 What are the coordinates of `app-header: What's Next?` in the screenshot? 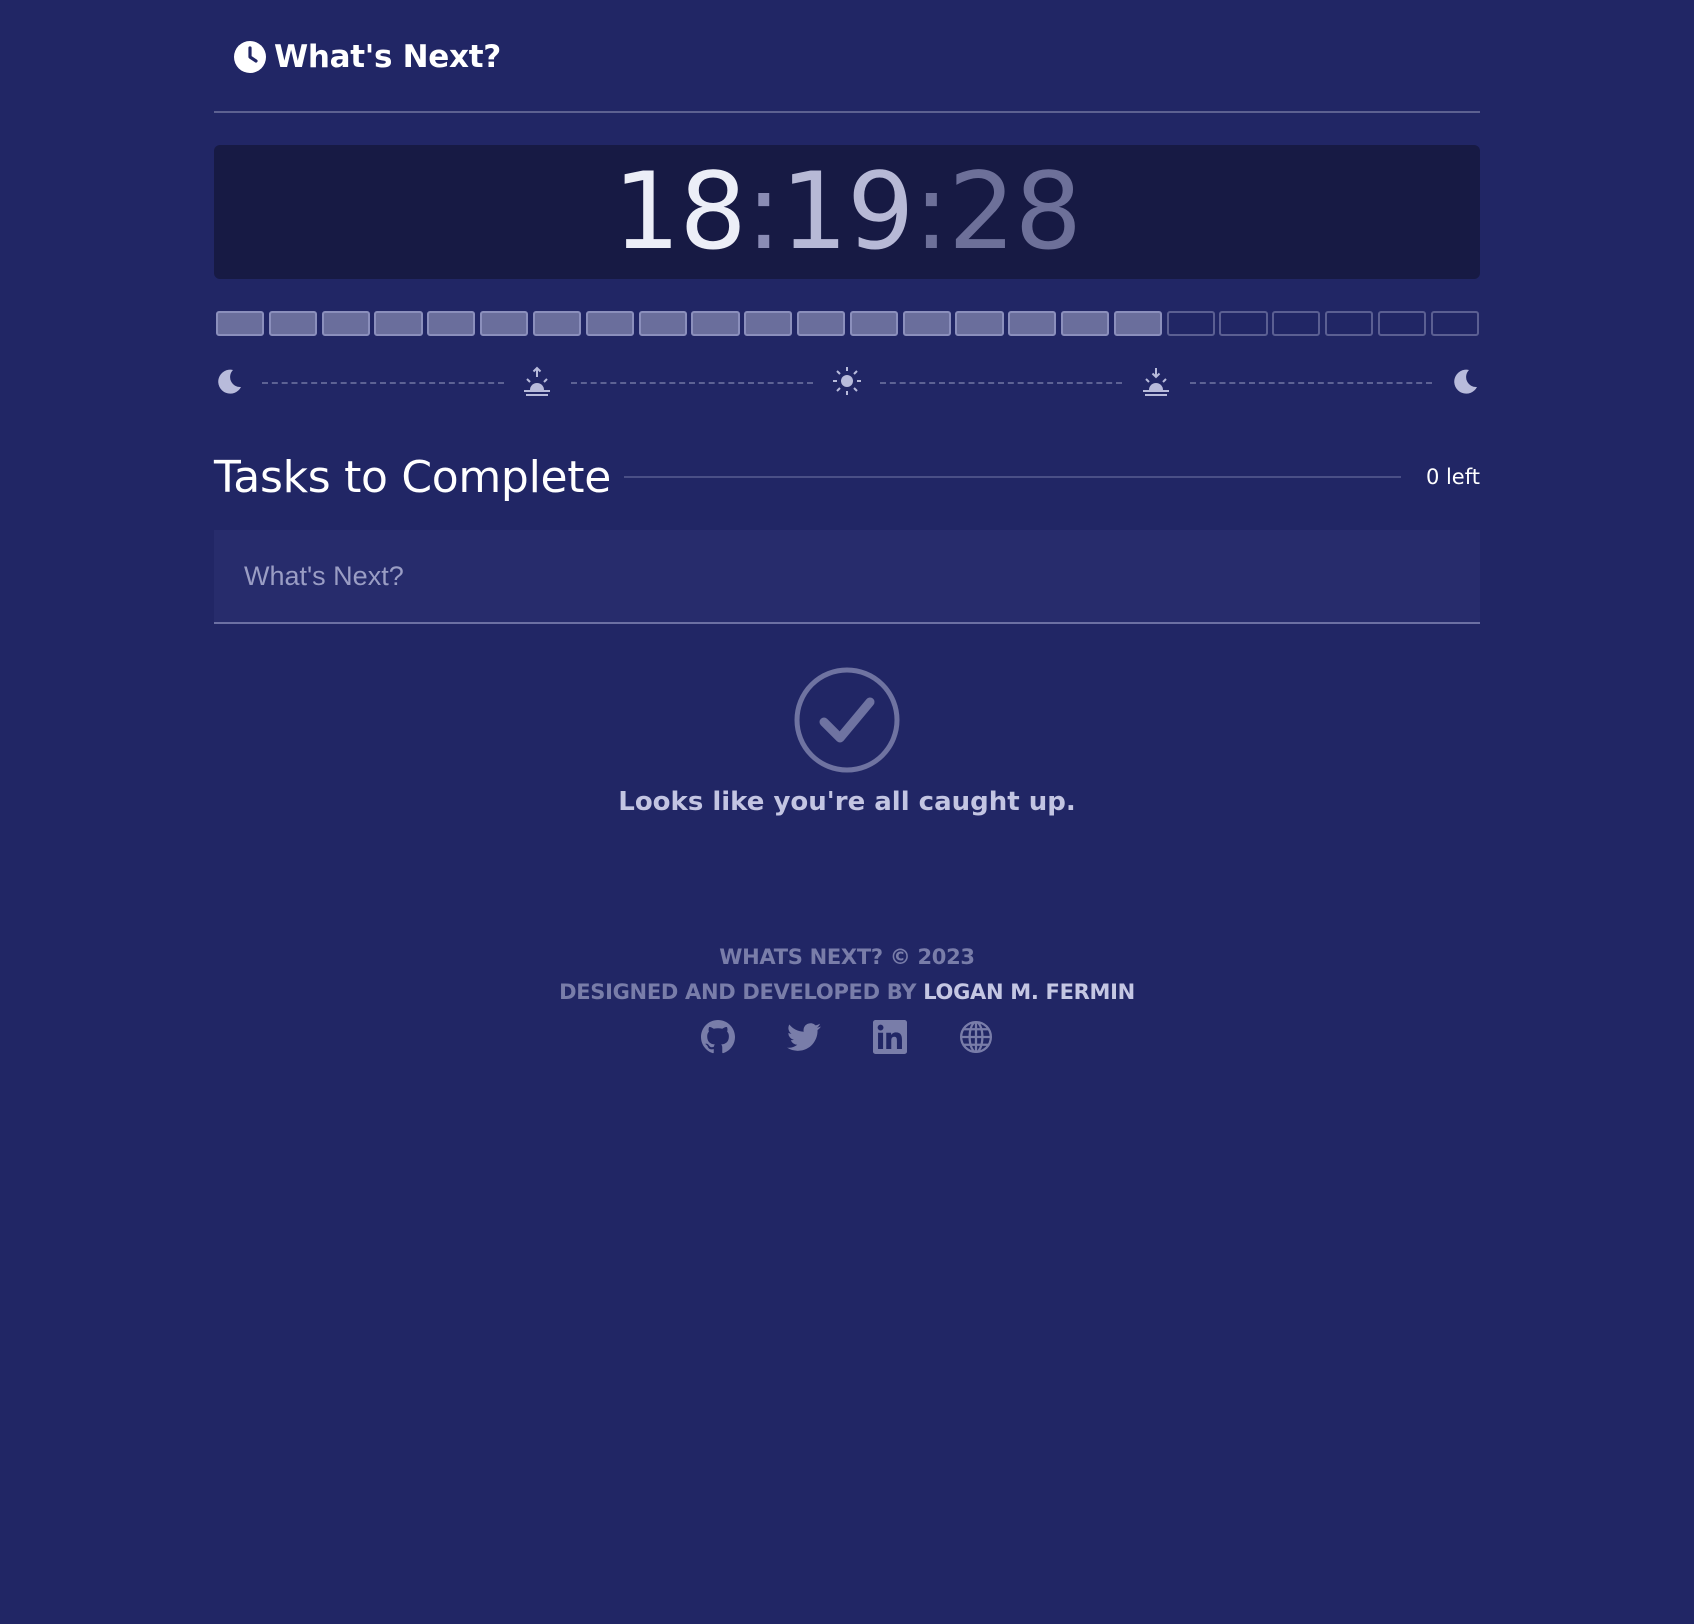 It's located at (847, 56).